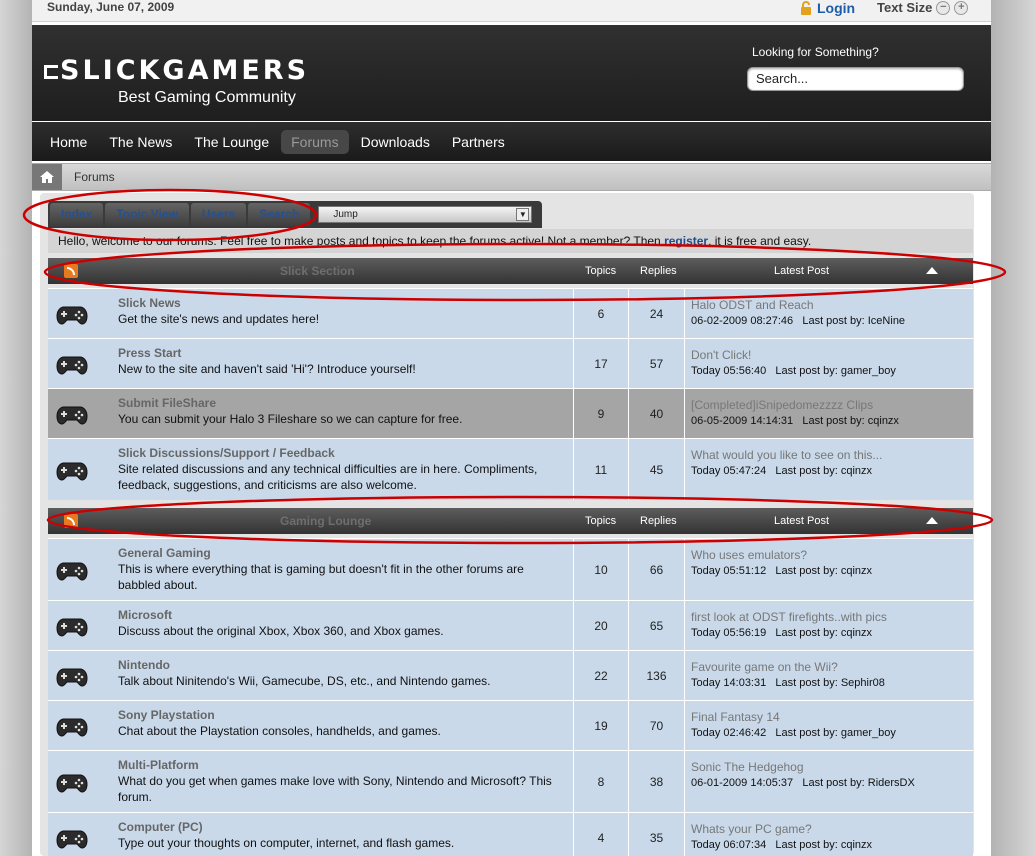 The image size is (1035, 856). Describe the element at coordinates (207, 97) in the screenshot. I see `site-slogan: Best Gaming Community` at that location.